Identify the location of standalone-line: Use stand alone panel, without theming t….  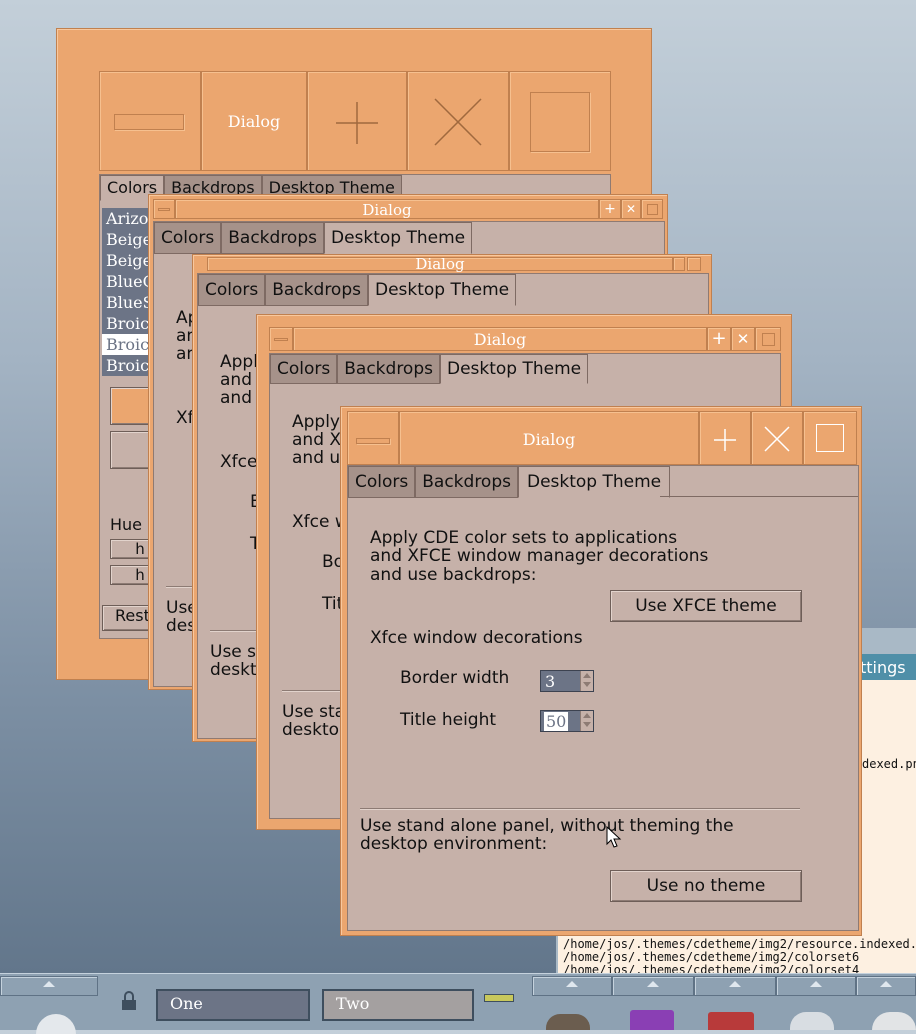
(547, 826).